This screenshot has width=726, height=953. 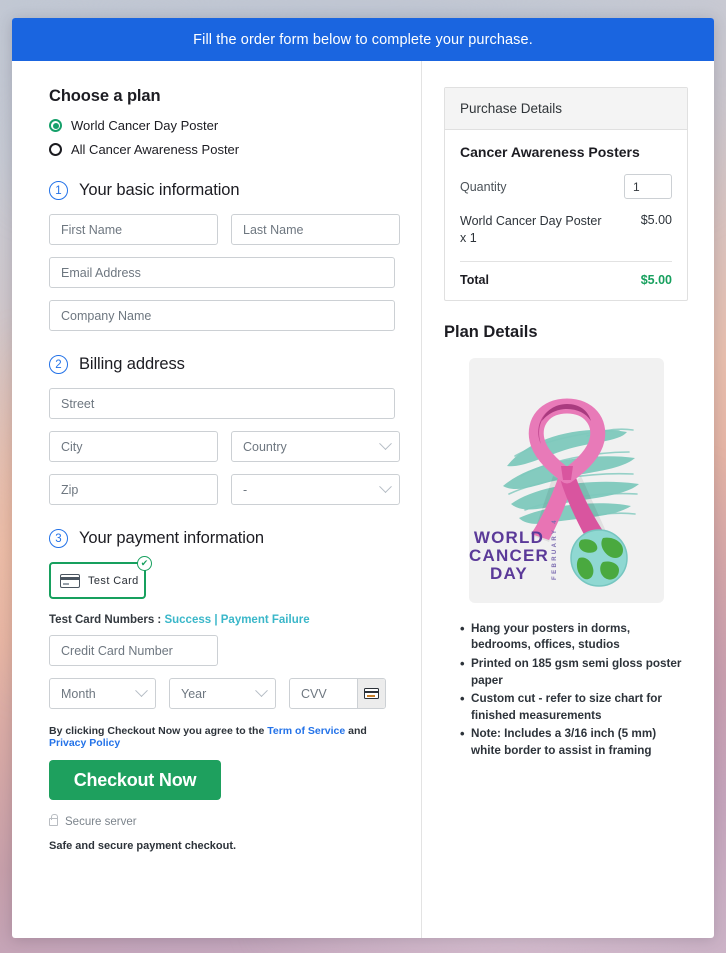 I want to click on total-row: Total $5.00, so click(x=566, y=280).